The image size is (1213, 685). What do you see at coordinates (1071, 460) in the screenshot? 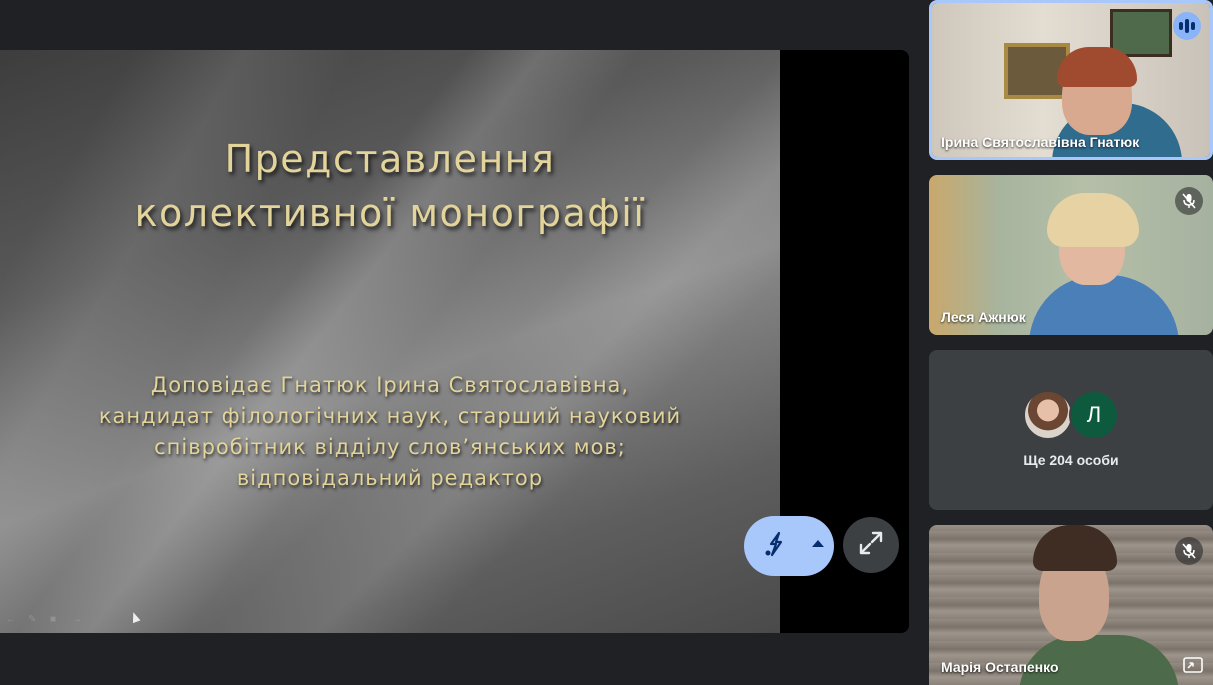
I see `more-participants-label: Ще 204 особи` at bounding box center [1071, 460].